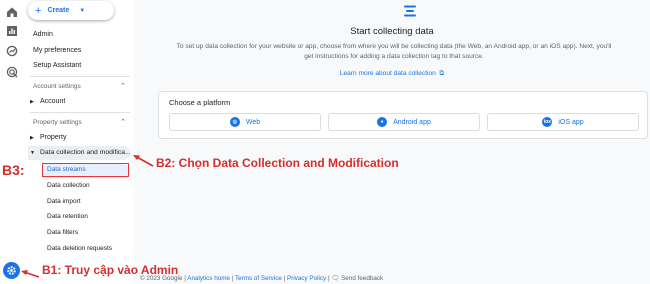 The height and width of the screenshot is (284, 650). What do you see at coordinates (441, 73) in the screenshot?
I see `open-in-new-icon: ⧉` at bounding box center [441, 73].